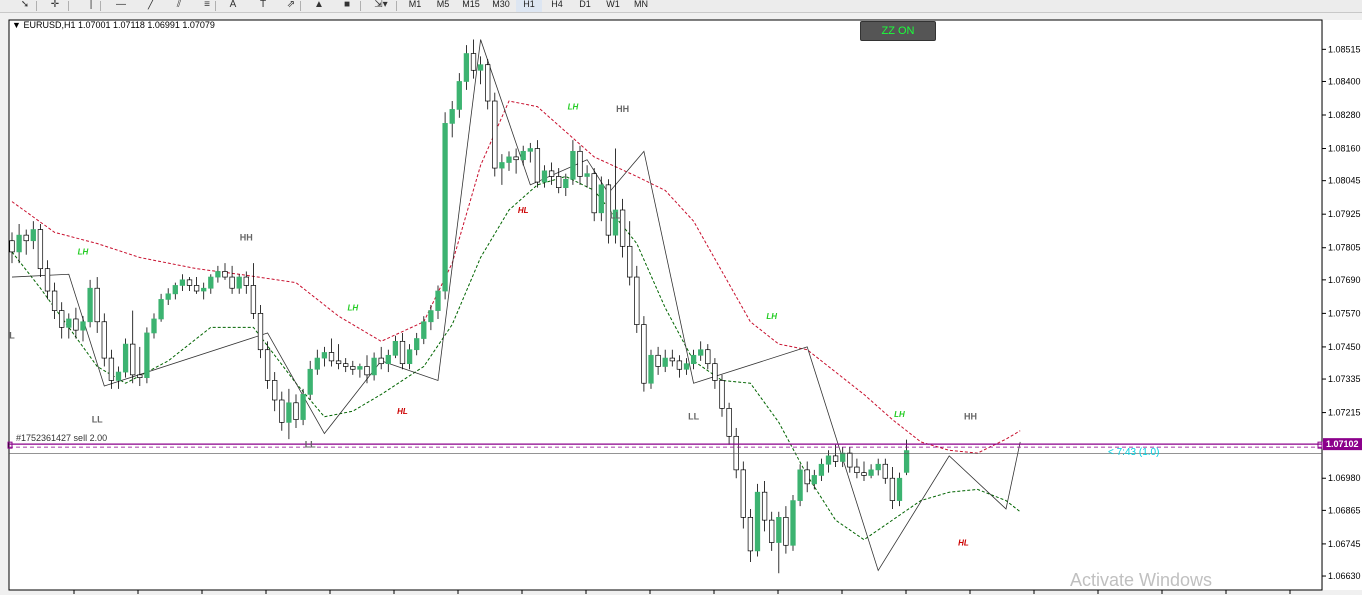 Image resolution: width=1362 pixels, height=595 pixels. Describe the element at coordinates (1344, 510) in the screenshot. I see `price-axis-label: 1.06865` at that location.